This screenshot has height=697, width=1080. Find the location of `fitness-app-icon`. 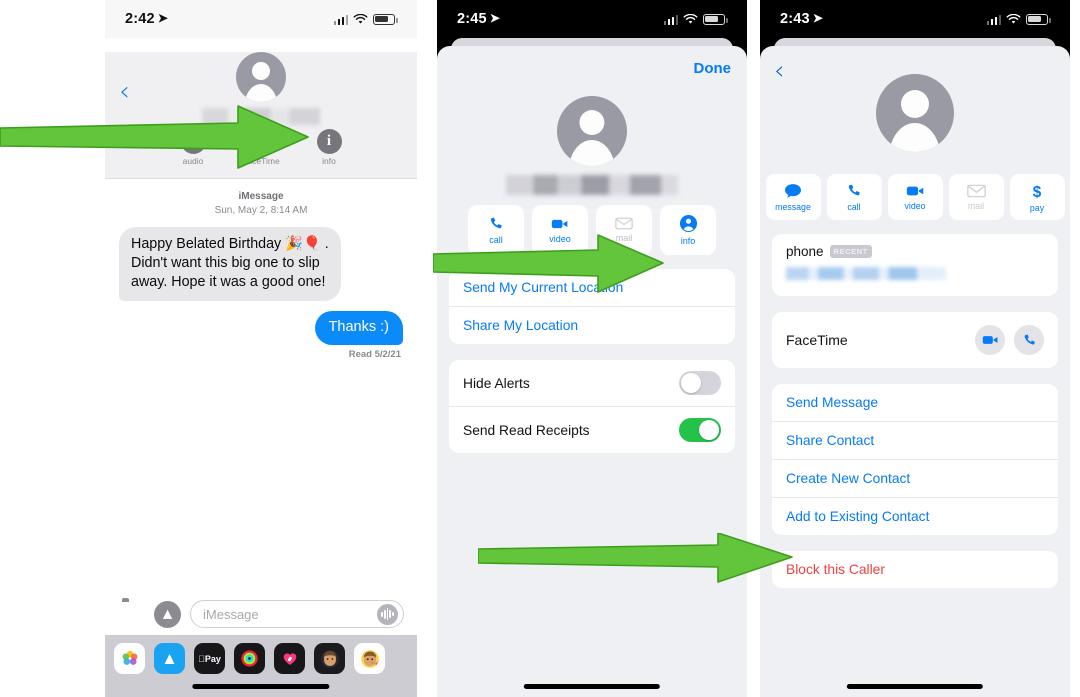

fitness-app-icon is located at coordinates (289, 658).